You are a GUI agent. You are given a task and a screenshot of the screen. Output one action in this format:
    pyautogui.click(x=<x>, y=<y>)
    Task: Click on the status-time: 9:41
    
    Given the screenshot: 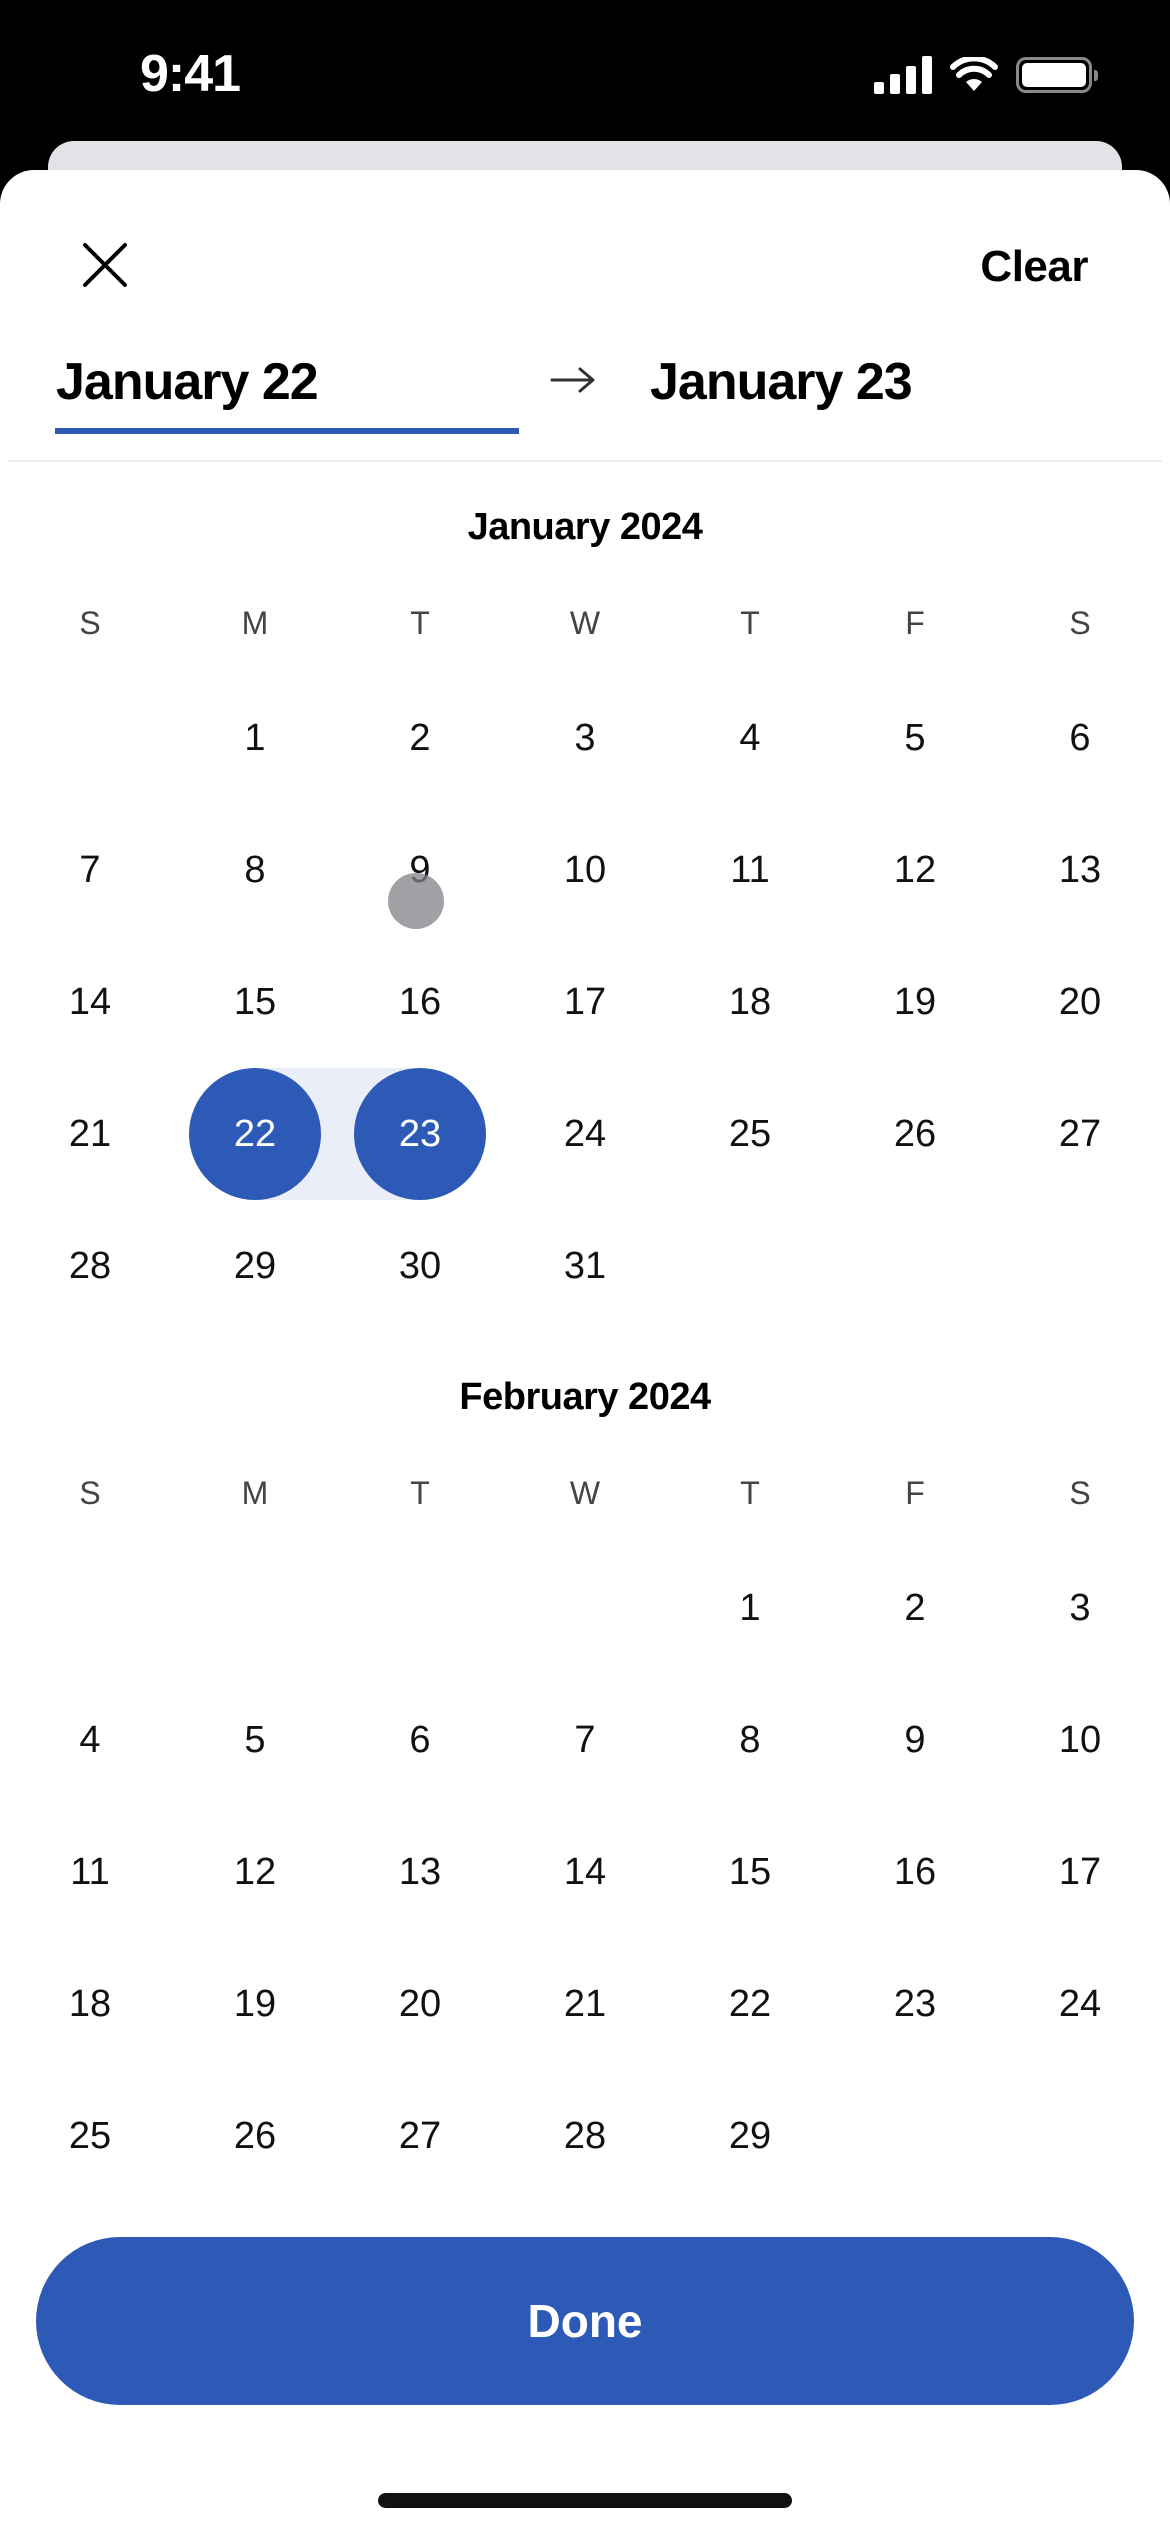 What is the action you would take?
    pyautogui.click(x=190, y=74)
    